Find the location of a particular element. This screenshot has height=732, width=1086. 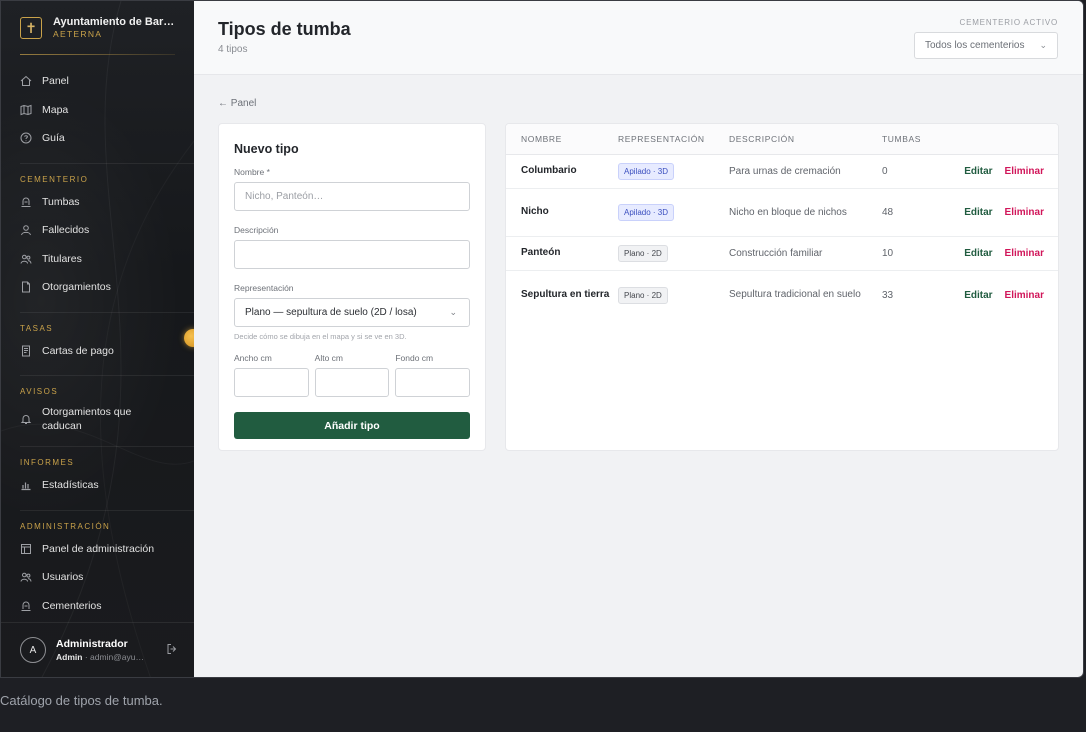

representation-select: Plano — sepultura de suelo (2D / losa) ⌄ is located at coordinates (352, 312).